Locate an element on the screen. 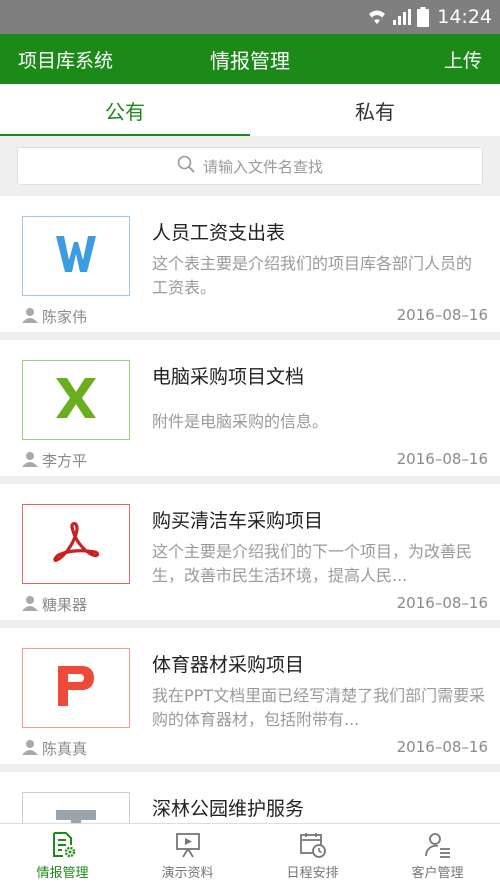 This screenshot has width=500, height=888. item-title: 深林公园维护服务 is located at coordinates (228, 809).